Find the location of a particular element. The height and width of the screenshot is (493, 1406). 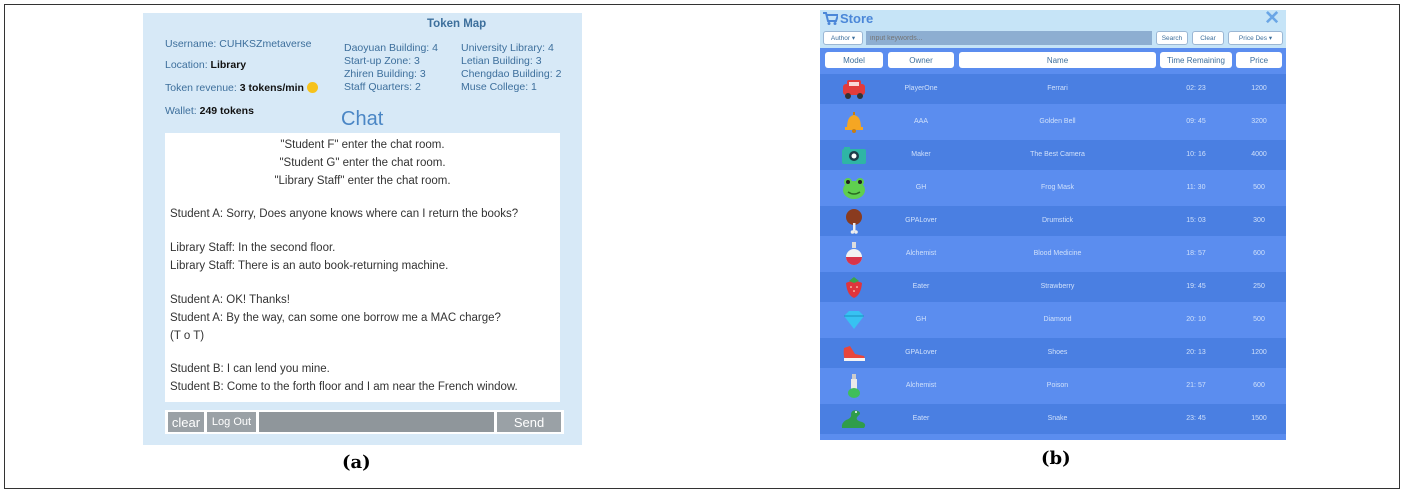

store-item-row: Eater Strawberry 19: 45 250 is located at coordinates (1053, 287).